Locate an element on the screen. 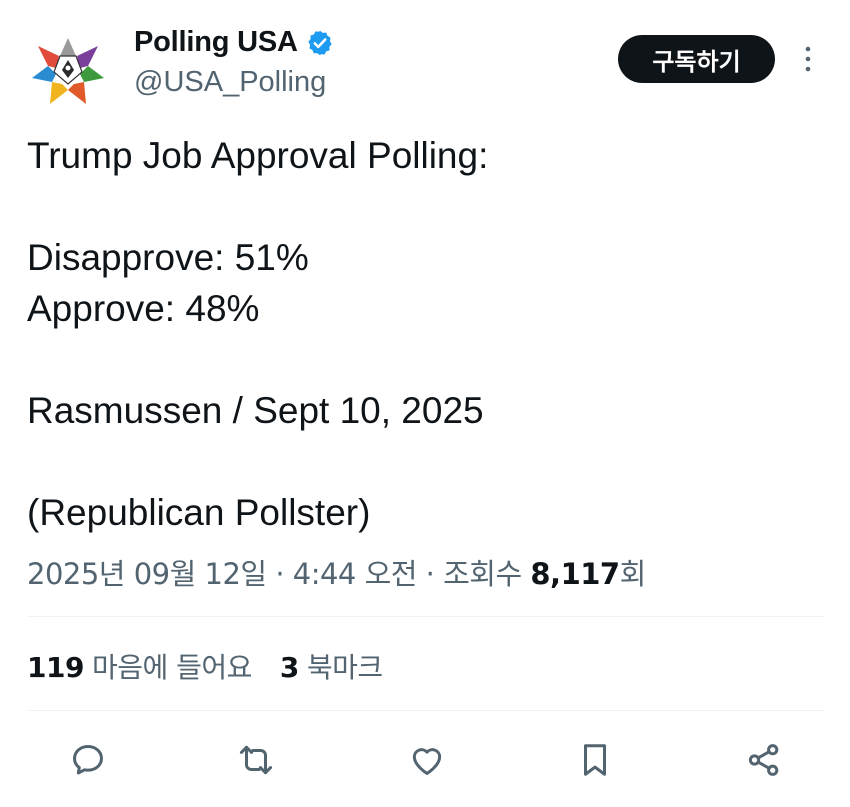  views-label: 조회수 is located at coordinates (482, 574).